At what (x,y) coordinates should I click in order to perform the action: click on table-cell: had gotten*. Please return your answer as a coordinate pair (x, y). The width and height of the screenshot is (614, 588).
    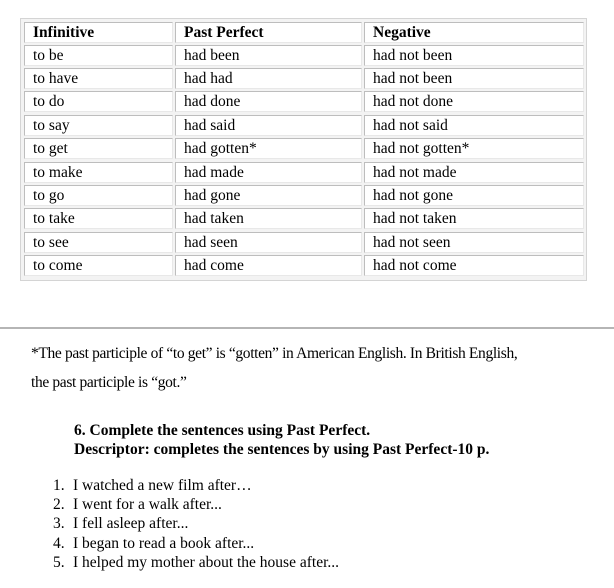
    Looking at the image, I should click on (268, 148).